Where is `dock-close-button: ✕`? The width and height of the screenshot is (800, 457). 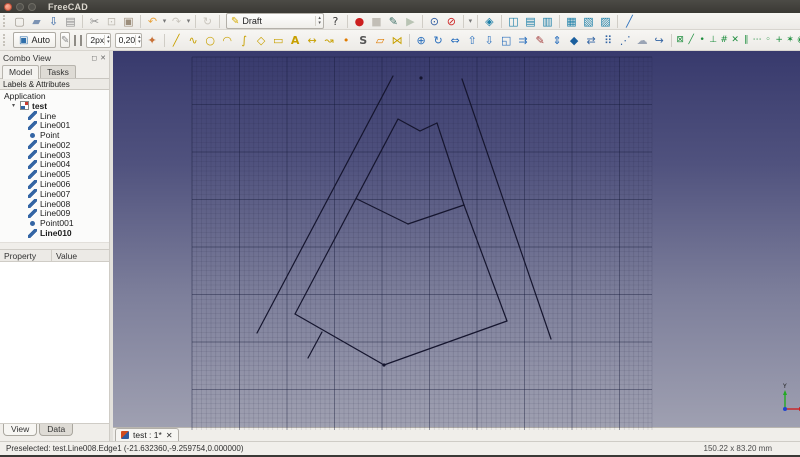
dock-close-button: ✕ is located at coordinates (103, 58).